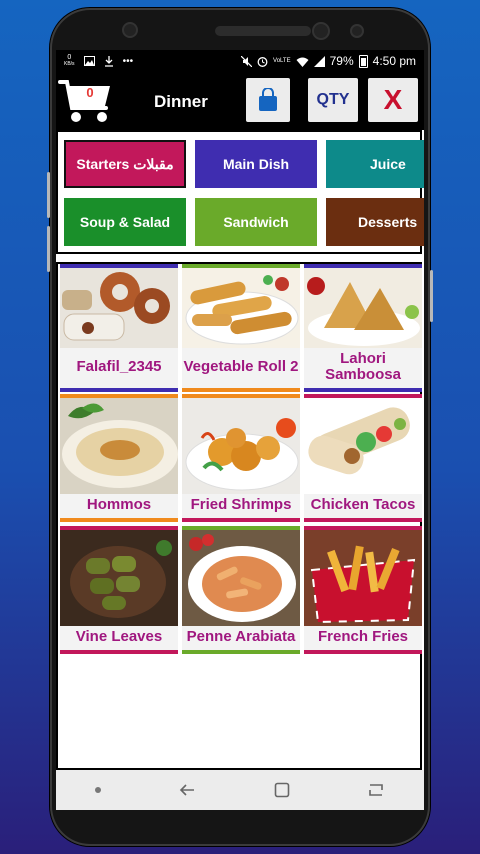 This screenshot has width=480, height=854. What do you see at coordinates (282, 61) in the screenshot?
I see `volte-indicator: VoLTE` at bounding box center [282, 61].